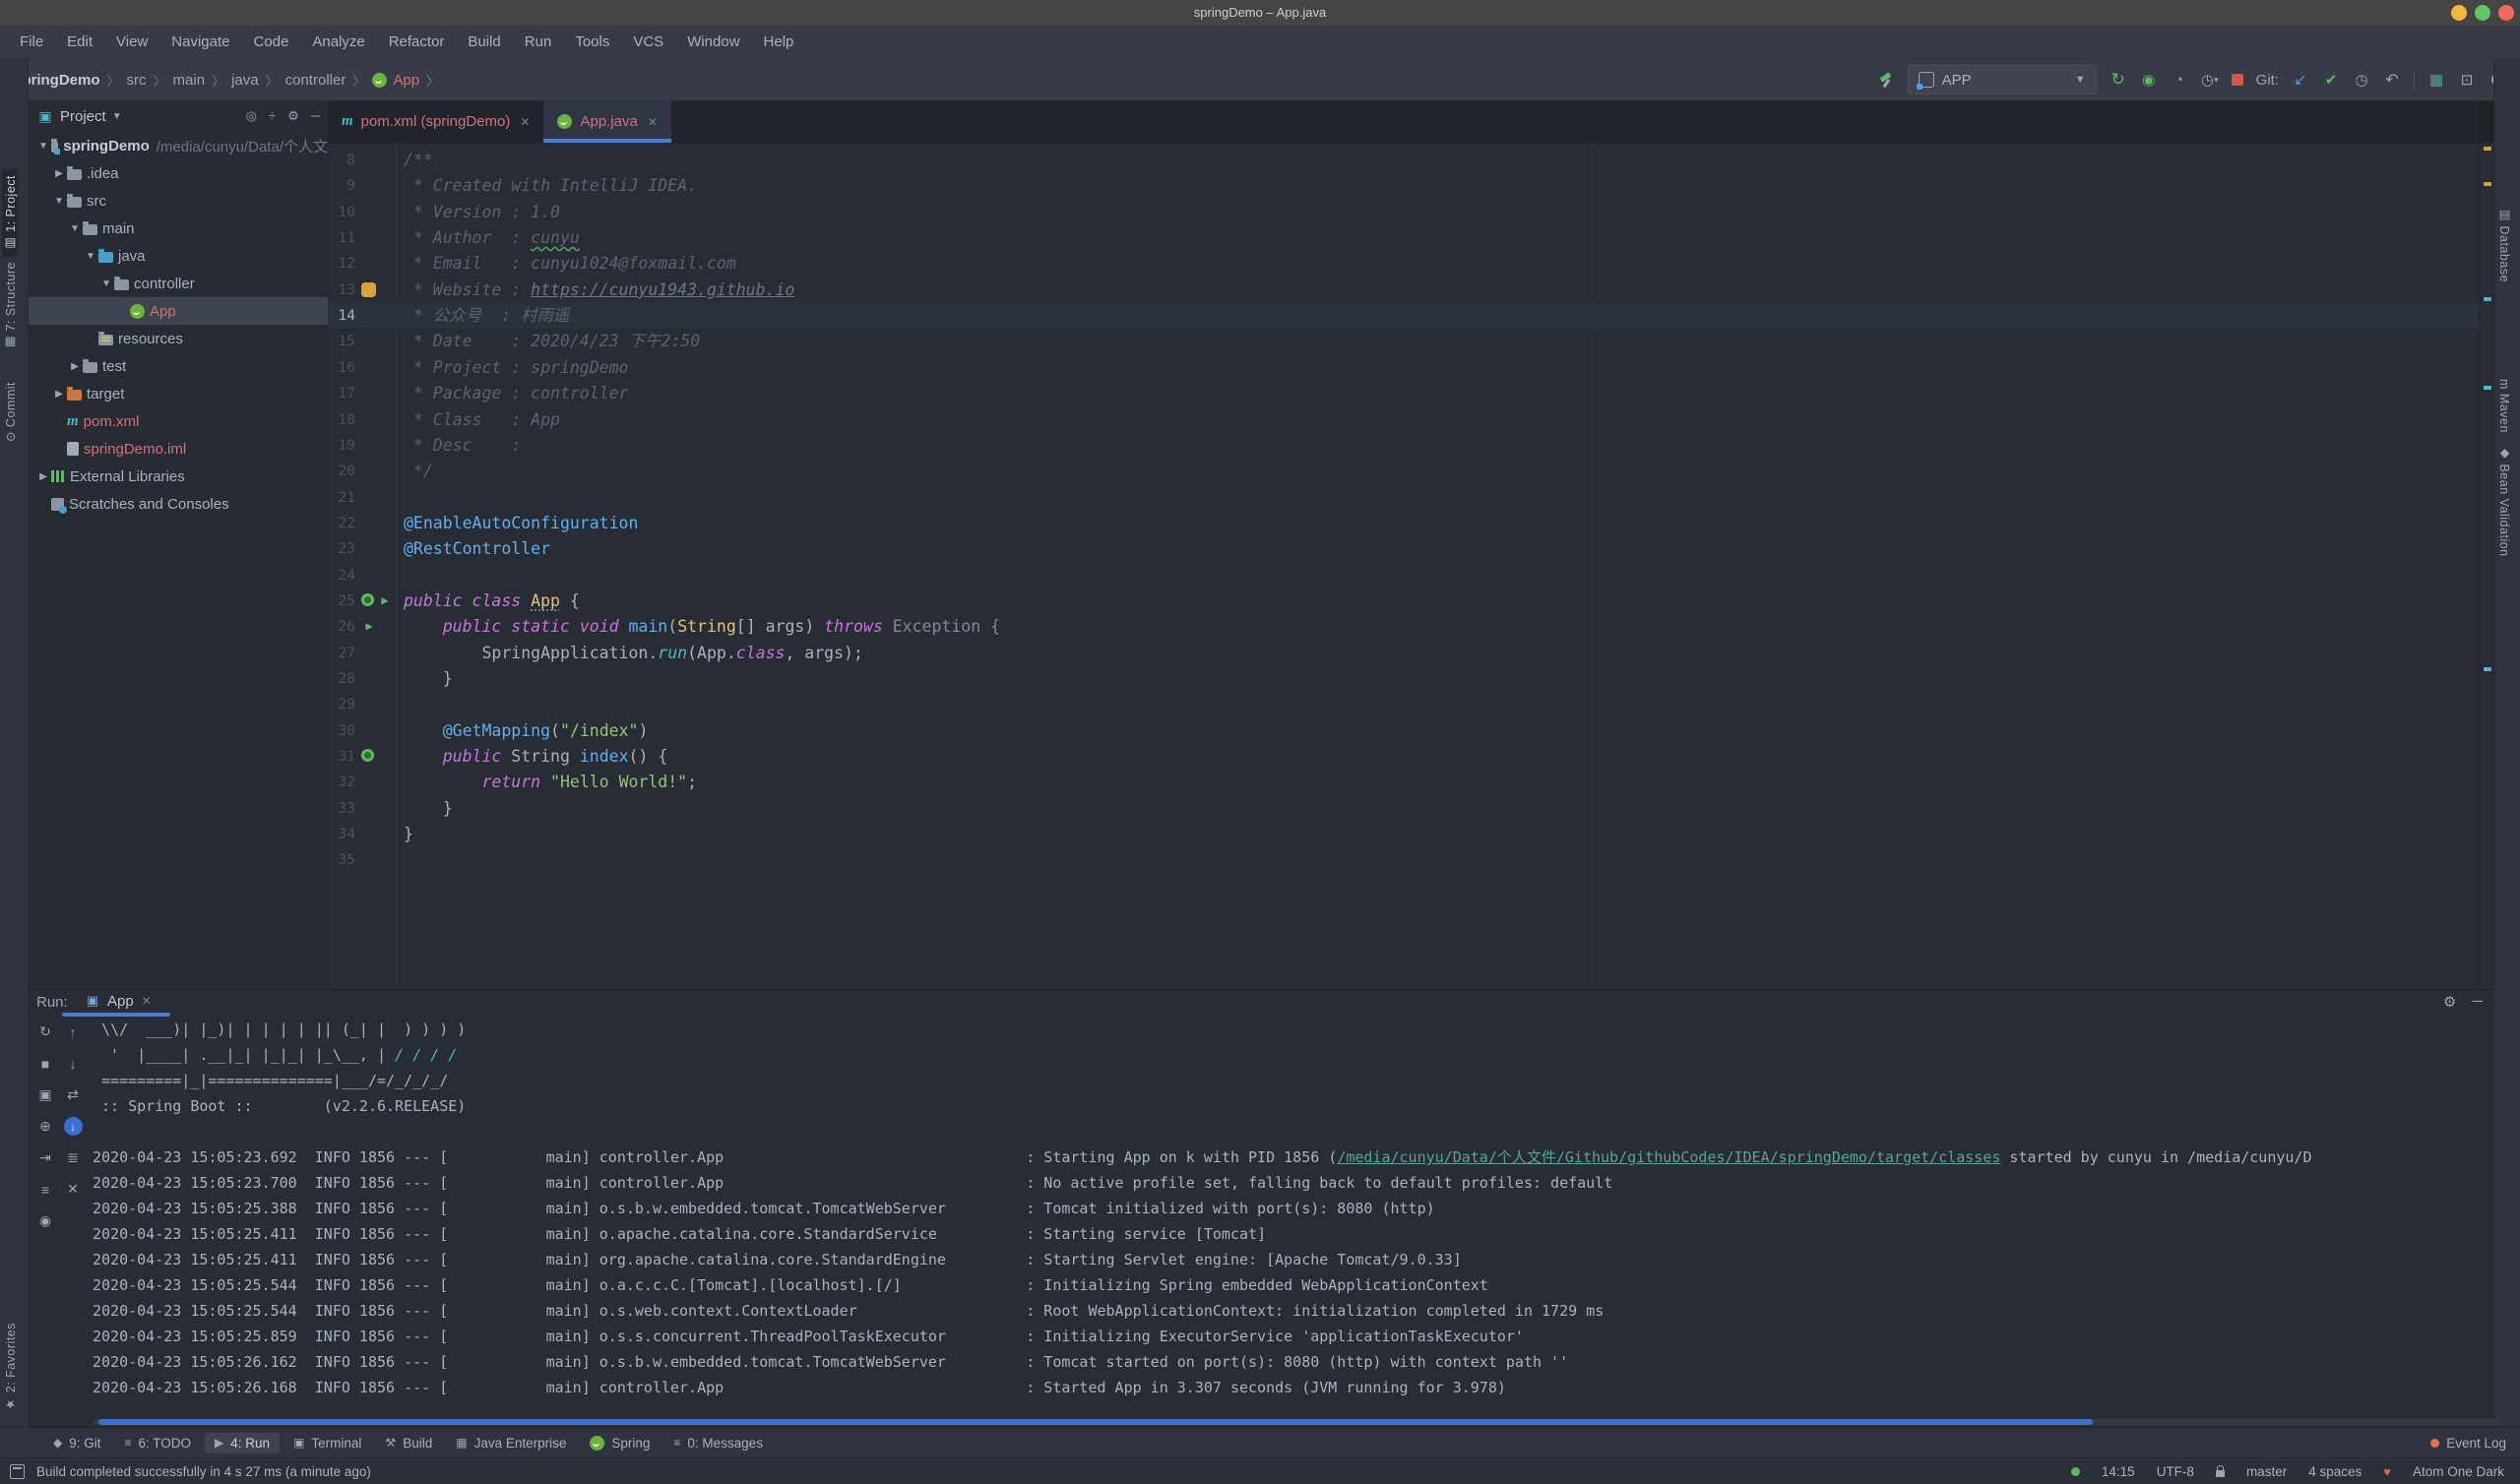  Describe the element at coordinates (137, 81) in the screenshot. I see `breadcrumb-item-src: src` at that location.